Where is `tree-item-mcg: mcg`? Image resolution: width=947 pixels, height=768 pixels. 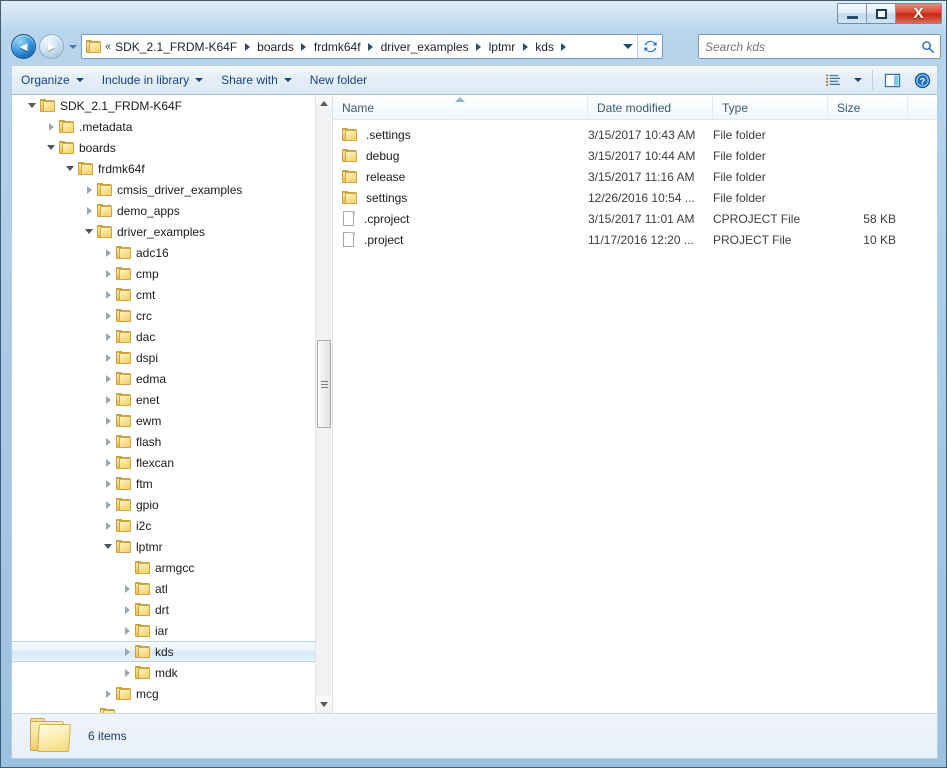 tree-item-mcg: mcg is located at coordinates (163, 693).